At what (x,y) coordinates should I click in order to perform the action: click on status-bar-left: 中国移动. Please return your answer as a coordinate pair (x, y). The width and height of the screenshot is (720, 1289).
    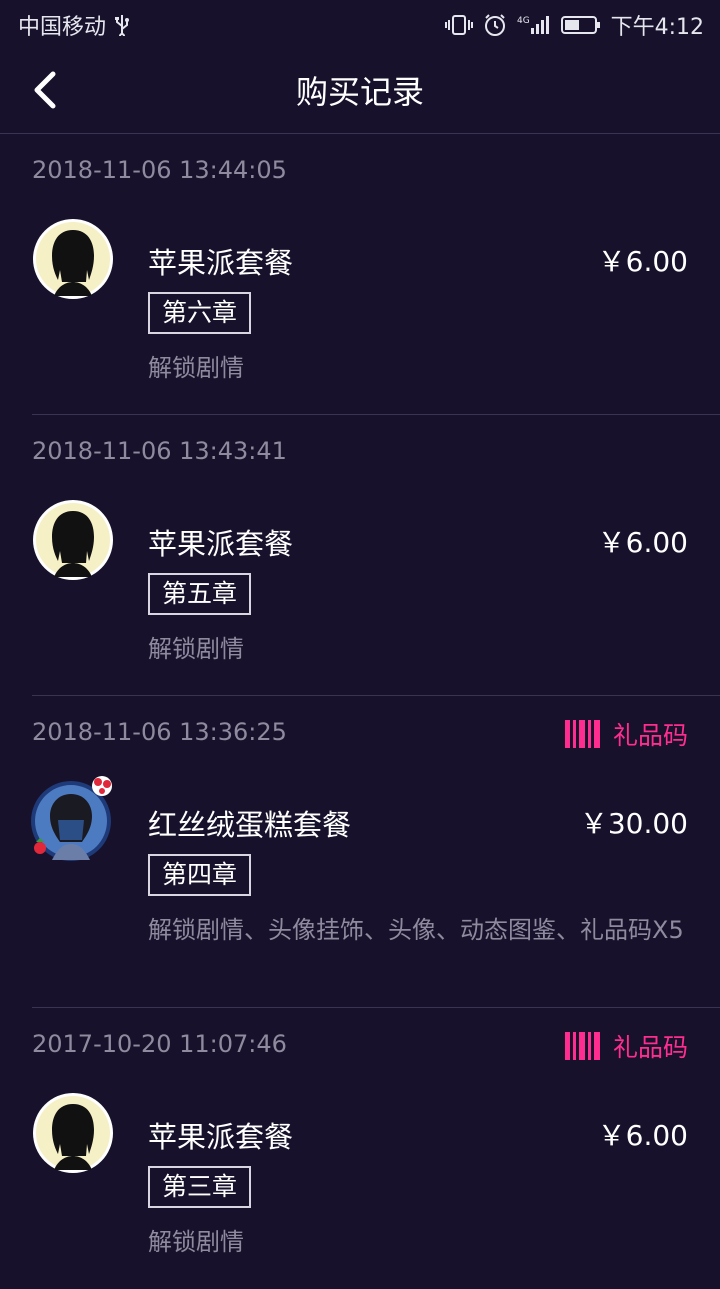
    Looking at the image, I should click on (74, 25).